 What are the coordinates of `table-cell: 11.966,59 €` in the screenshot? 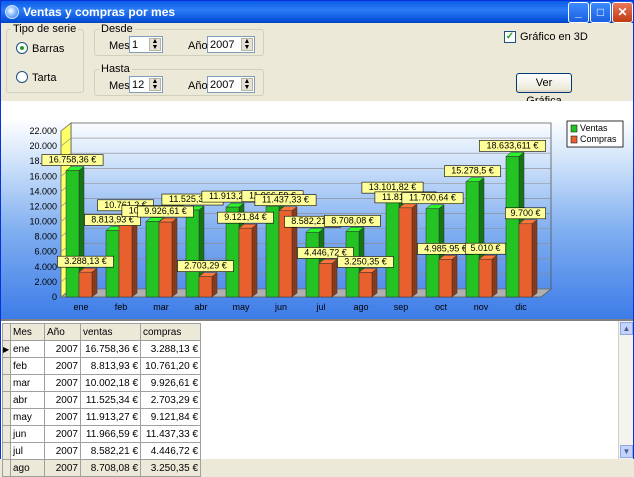 It's located at (110, 434).